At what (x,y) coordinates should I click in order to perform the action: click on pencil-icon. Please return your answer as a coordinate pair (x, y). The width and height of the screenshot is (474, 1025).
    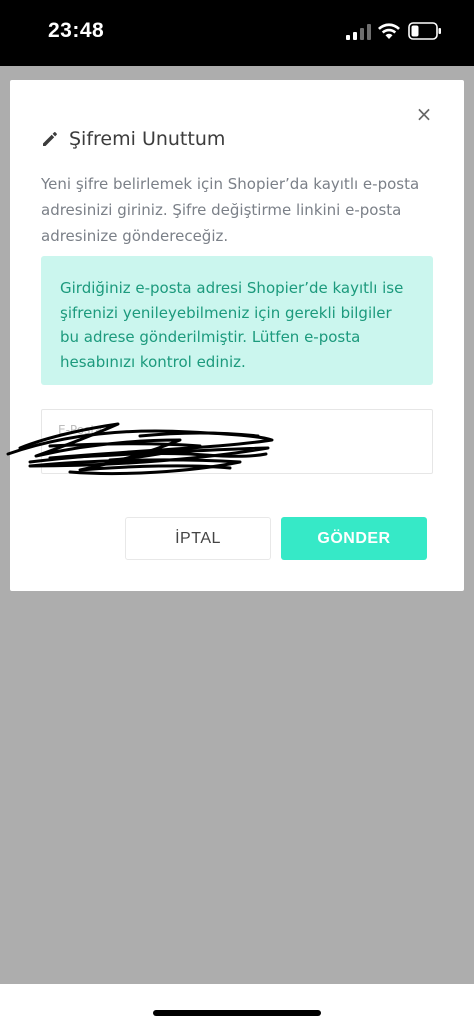
    Looking at the image, I should click on (50, 139).